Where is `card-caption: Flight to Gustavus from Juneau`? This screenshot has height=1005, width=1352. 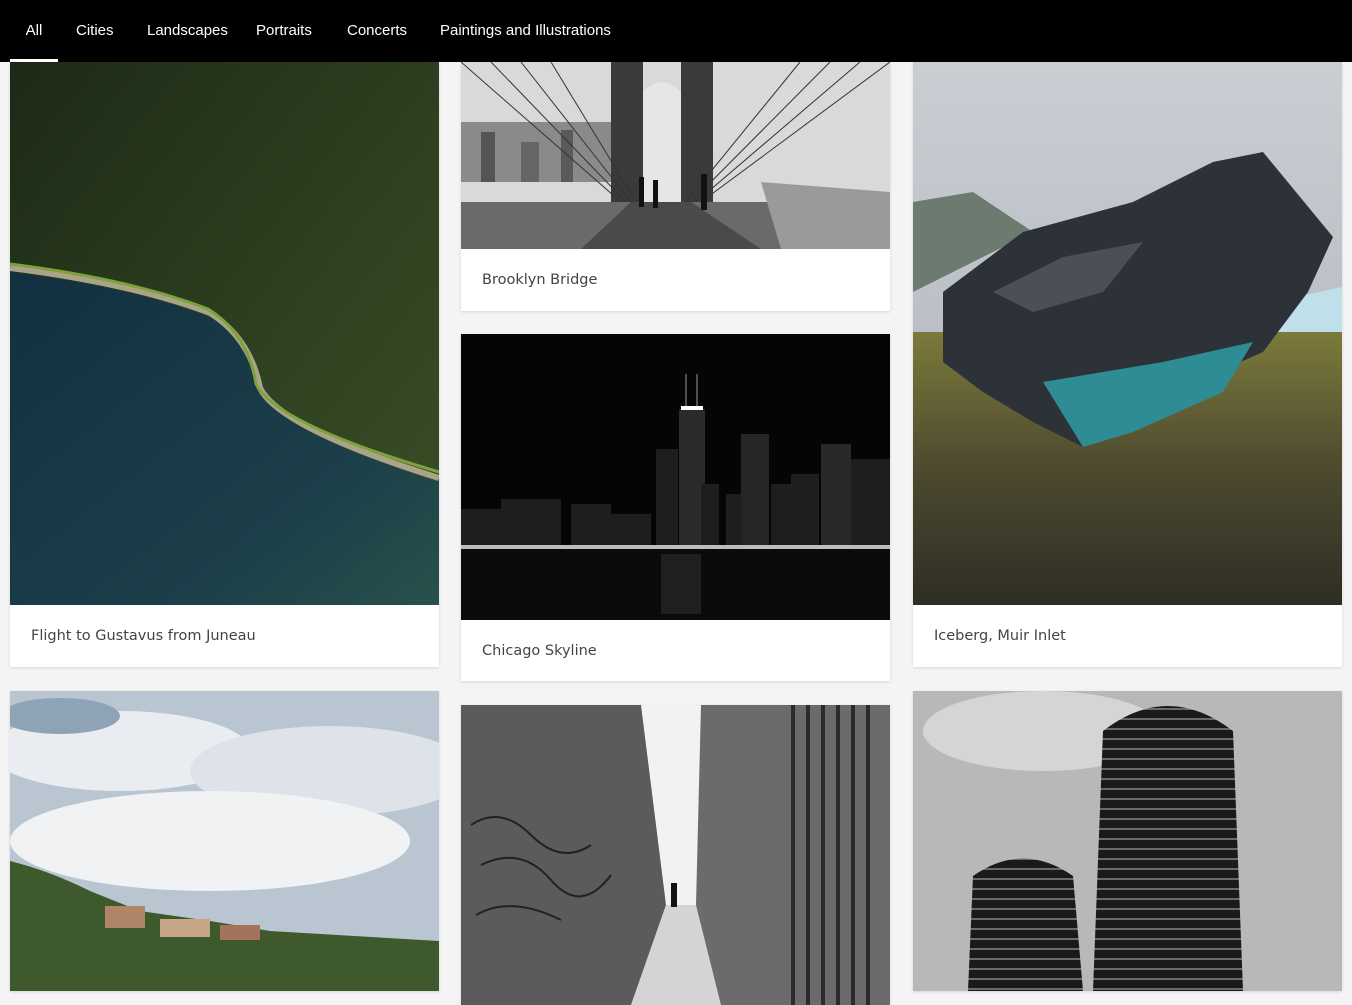
card-caption: Flight to Gustavus from Juneau is located at coordinates (143, 636).